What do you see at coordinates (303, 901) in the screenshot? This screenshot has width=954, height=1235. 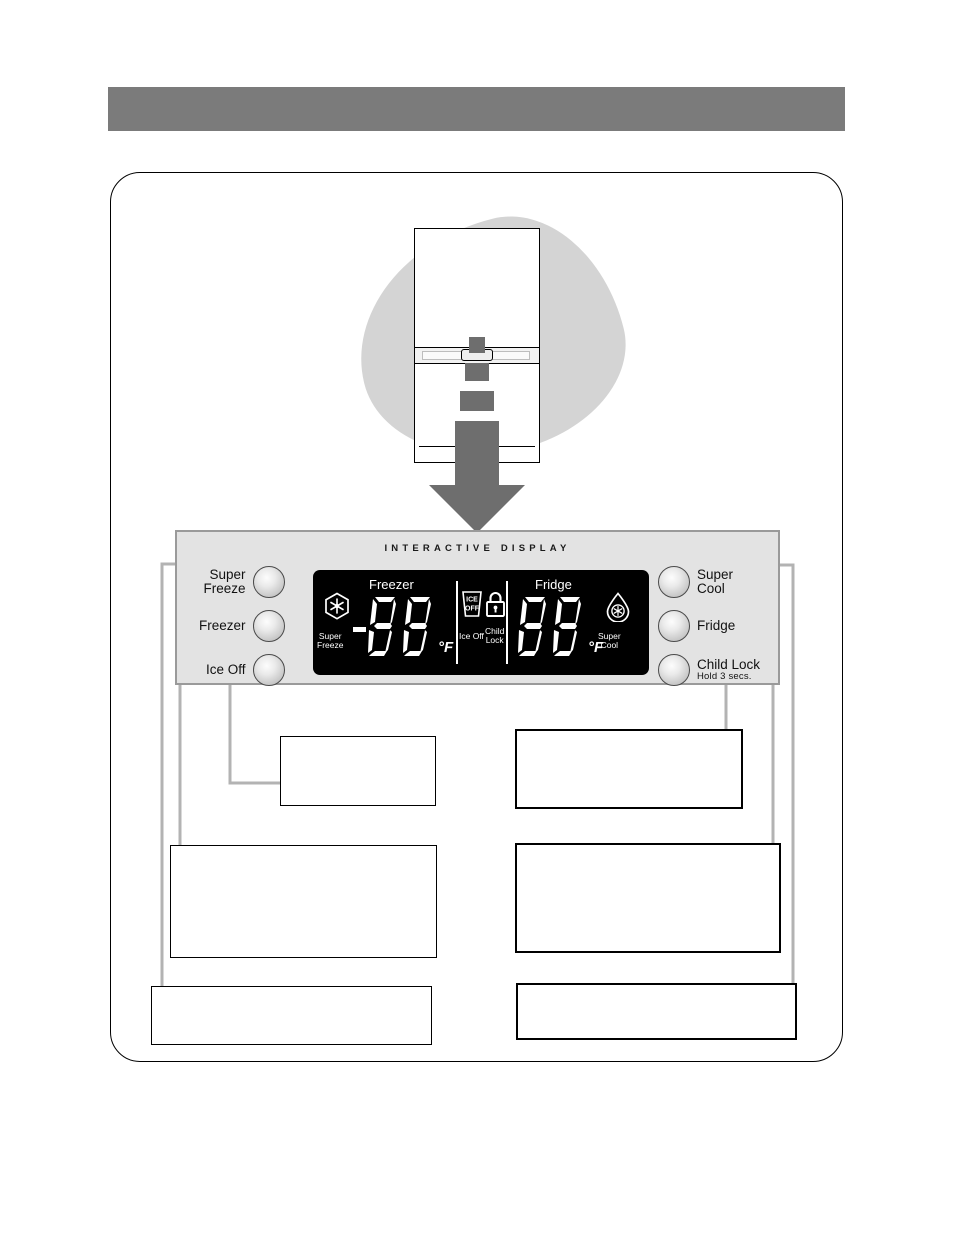 I see `callout-box-freezer` at bounding box center [303, 901].